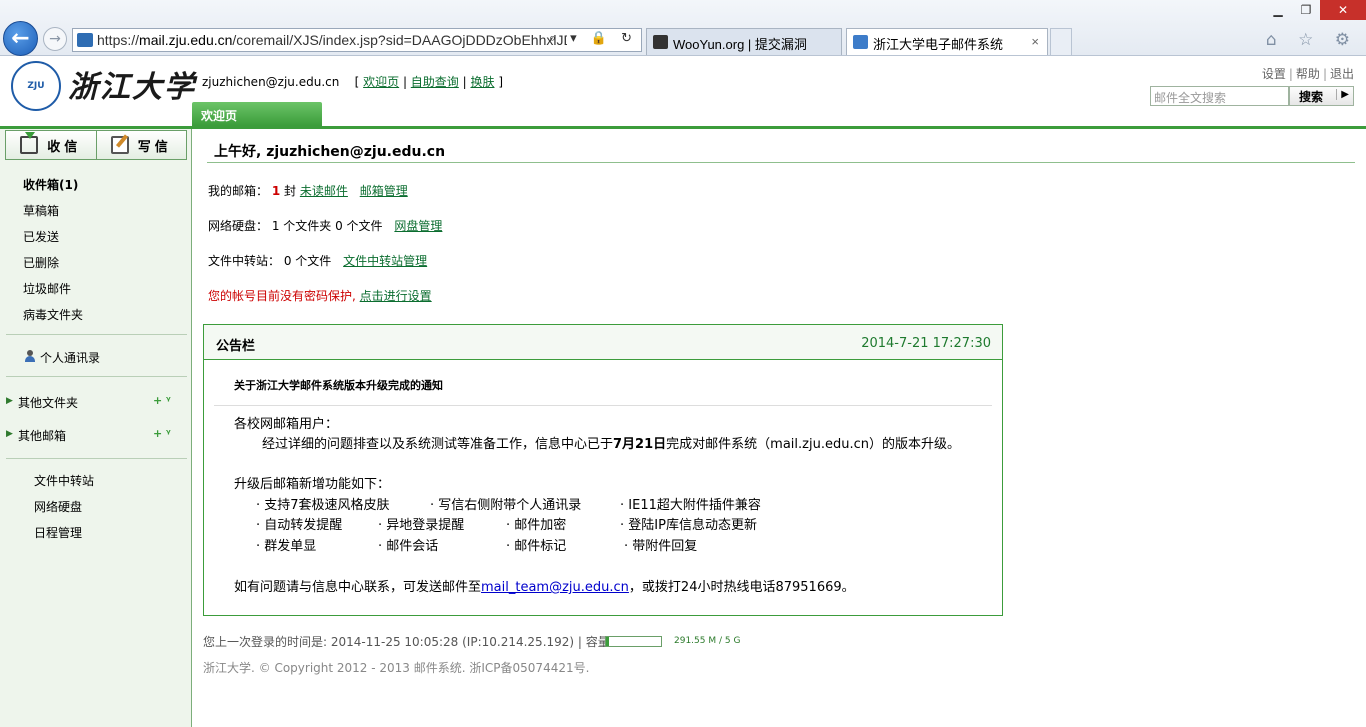 This screenshot has height=727, width=1366. Describe the element at coordinates (690, 505) in the screenshot. I see `feature-item: · IE11超大附件插件兼容` at that location.